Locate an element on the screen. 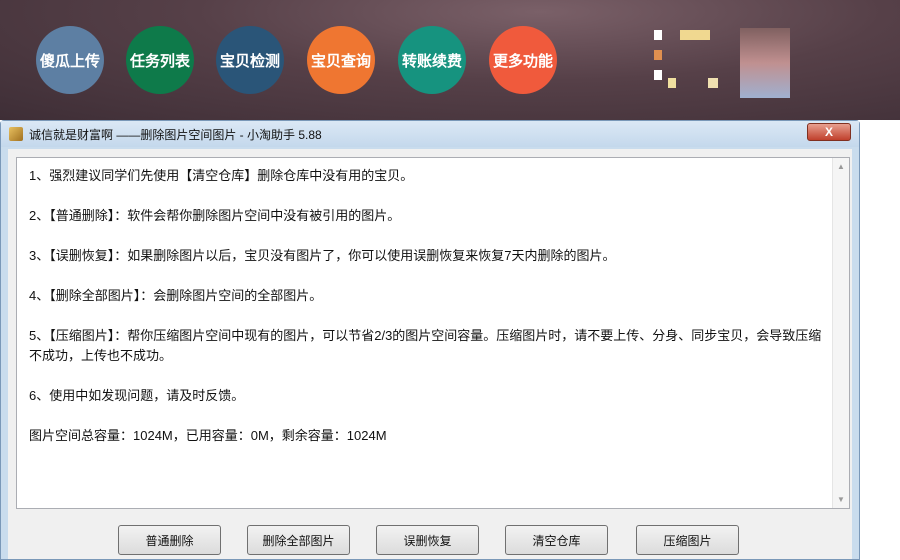 Image resolution: width=900 pixels, height=560 pixels. vertical-scrollbar: ▲ ▼ is located at coordinates (840, 333).